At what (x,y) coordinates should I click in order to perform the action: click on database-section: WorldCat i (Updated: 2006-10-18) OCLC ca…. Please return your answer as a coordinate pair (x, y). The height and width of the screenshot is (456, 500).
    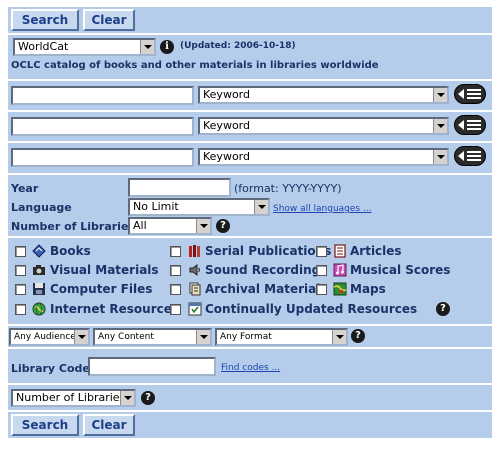
    Looking at the image, I should click on (250, 57).